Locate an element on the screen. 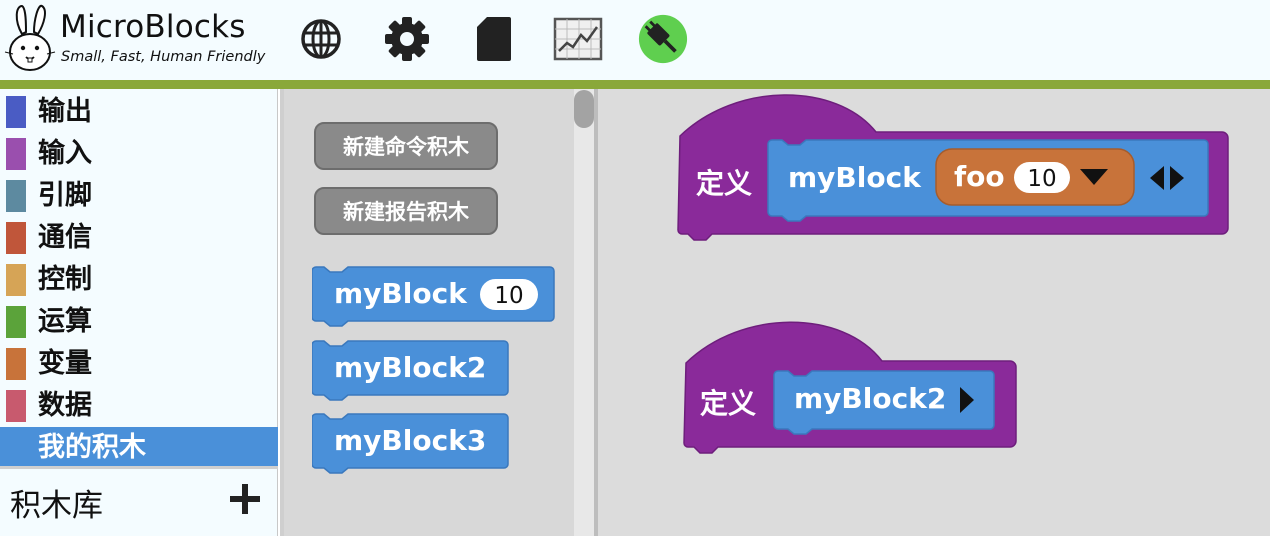  define-block-myblock2: 定义 myBlock2 is located at coordinates (852, 388).